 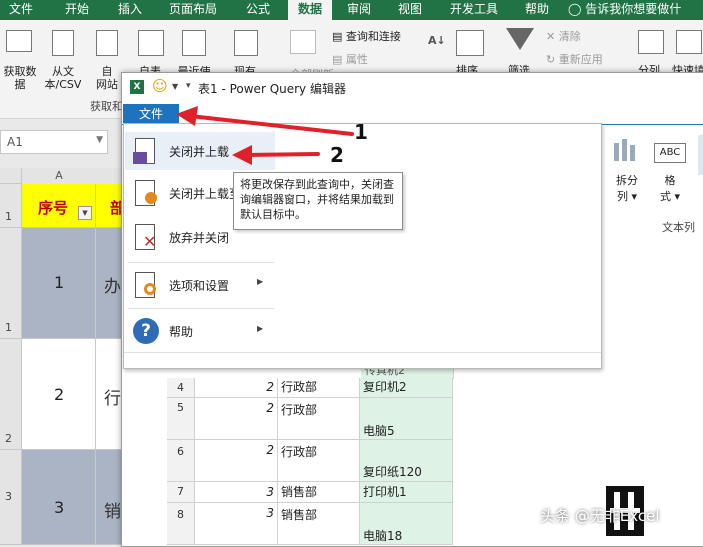 I want to click on annotation-number-1: 1, so click(x=361, y=132).